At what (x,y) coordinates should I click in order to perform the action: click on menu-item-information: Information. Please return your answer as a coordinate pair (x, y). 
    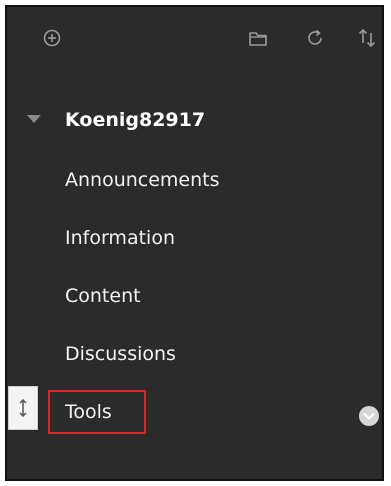
    Looking at the image, I should click on (120, 238).